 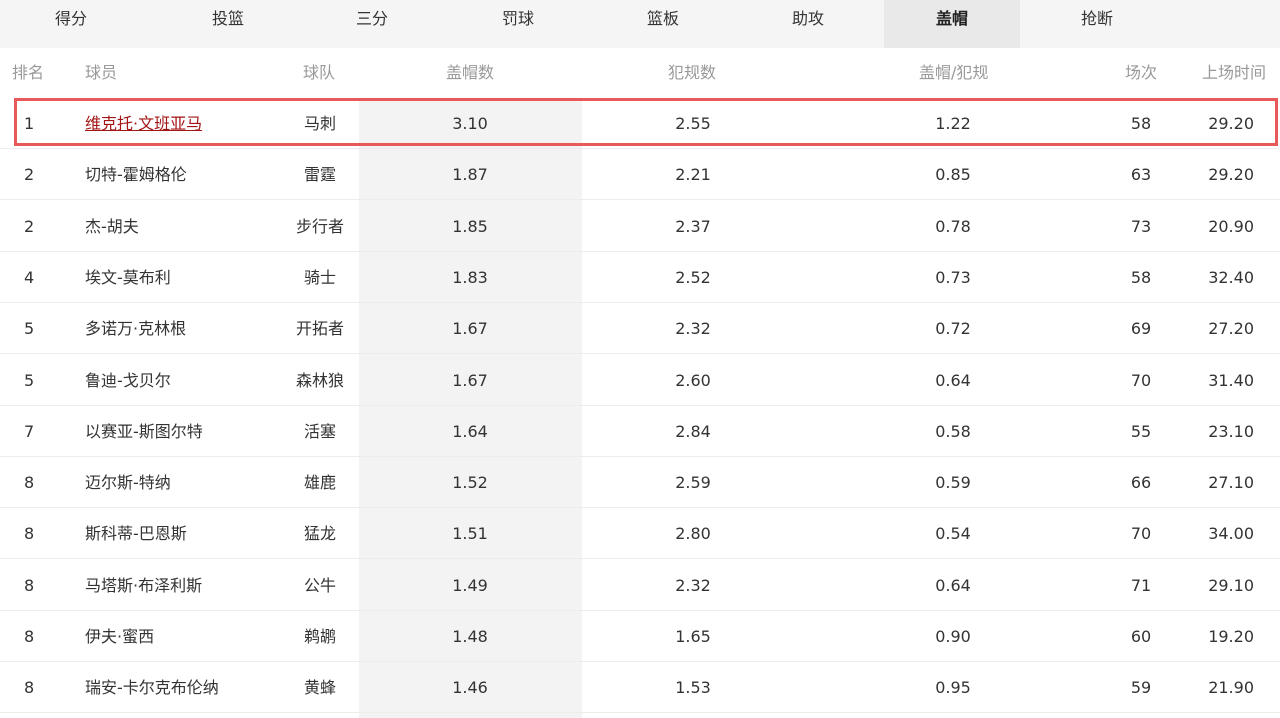 I want to click on stat-category-tabs: 得分 投篮 三分 罚球 篮板 助攻 盖帽 抢断, so click(x=640, y=24).